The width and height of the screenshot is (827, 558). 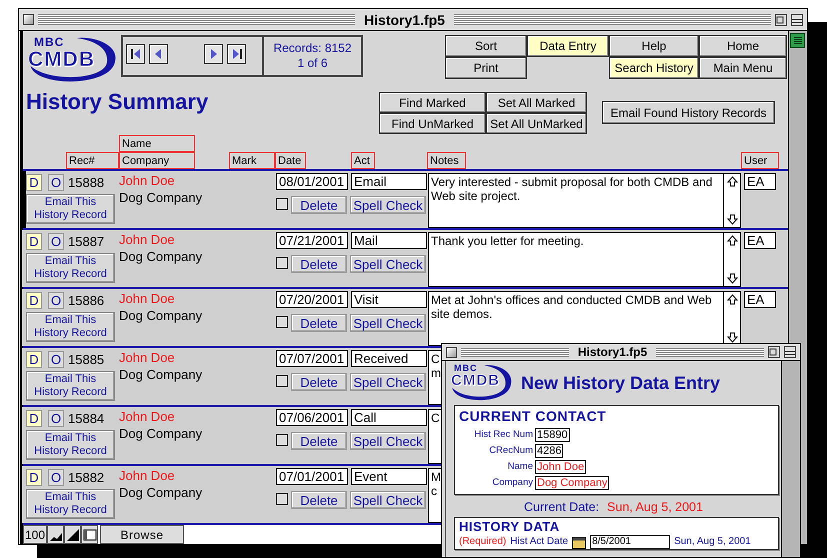 What do you see at coordinates (482, 542) in the screenshot?
I see `required-note: (Required)` at bounding box center [482, 542].